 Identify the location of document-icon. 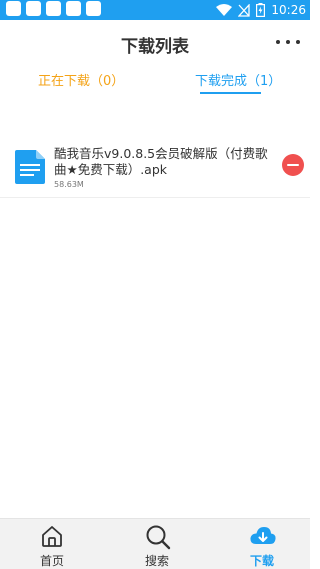
(30, 167).